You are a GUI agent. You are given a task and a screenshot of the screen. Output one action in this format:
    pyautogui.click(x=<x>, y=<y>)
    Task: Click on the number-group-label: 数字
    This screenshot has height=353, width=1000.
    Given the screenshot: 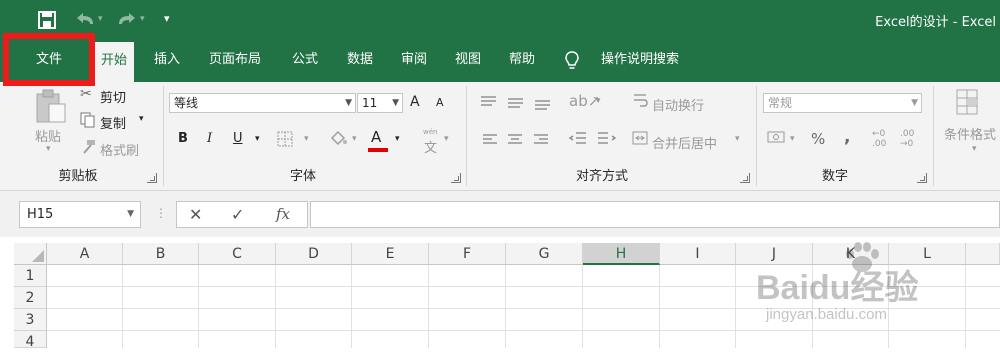 What is the action you would take?
    pyautogui.click(x=834, y=176)
    